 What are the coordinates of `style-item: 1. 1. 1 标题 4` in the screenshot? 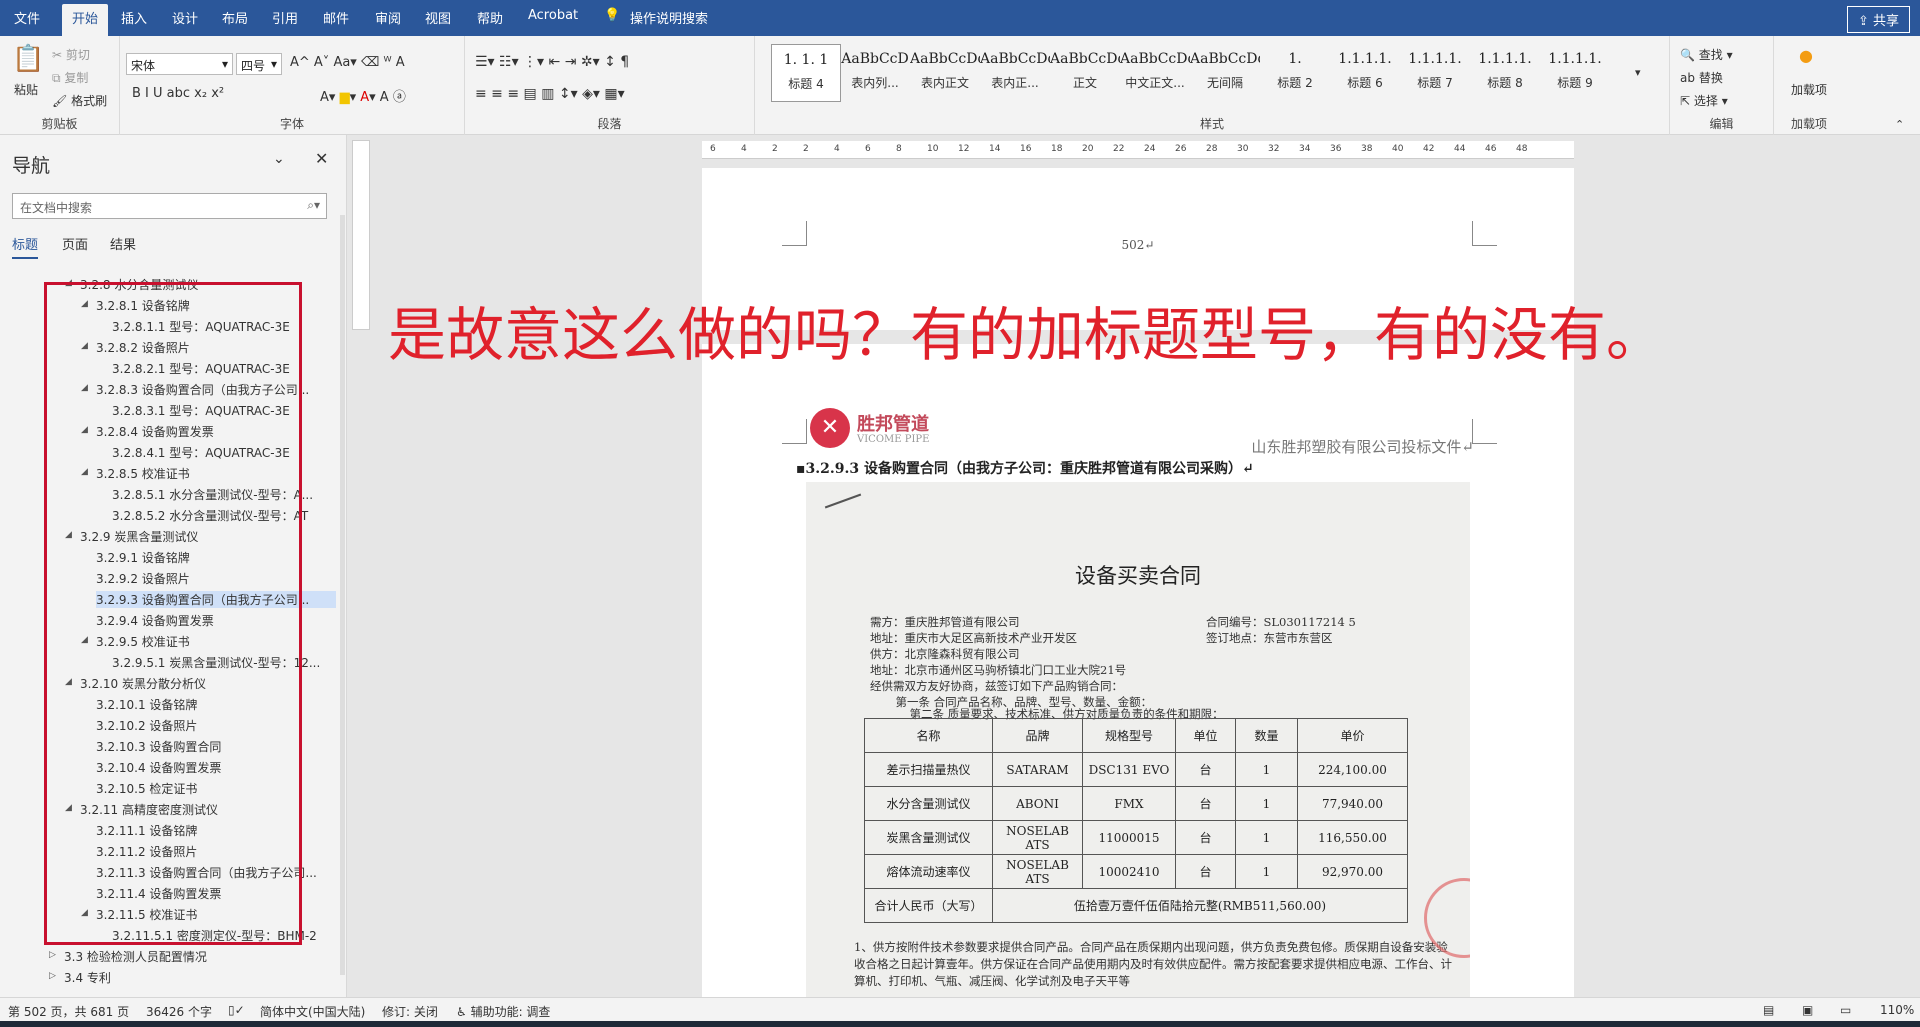 It's located at (806, 73).